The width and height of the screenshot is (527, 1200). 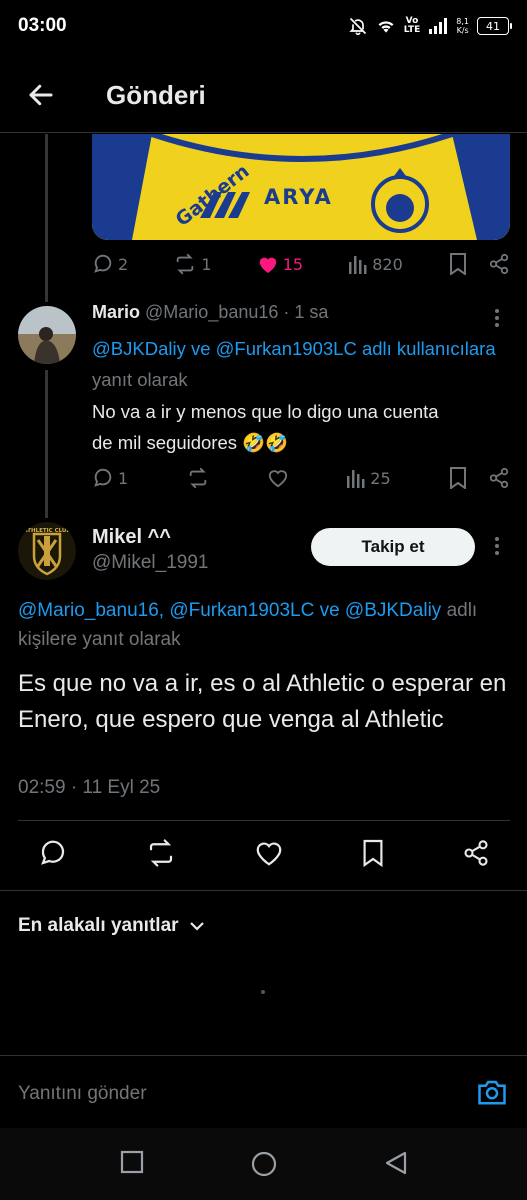 I want to click on back-triangle-icon, so click(x=396, y=1163).